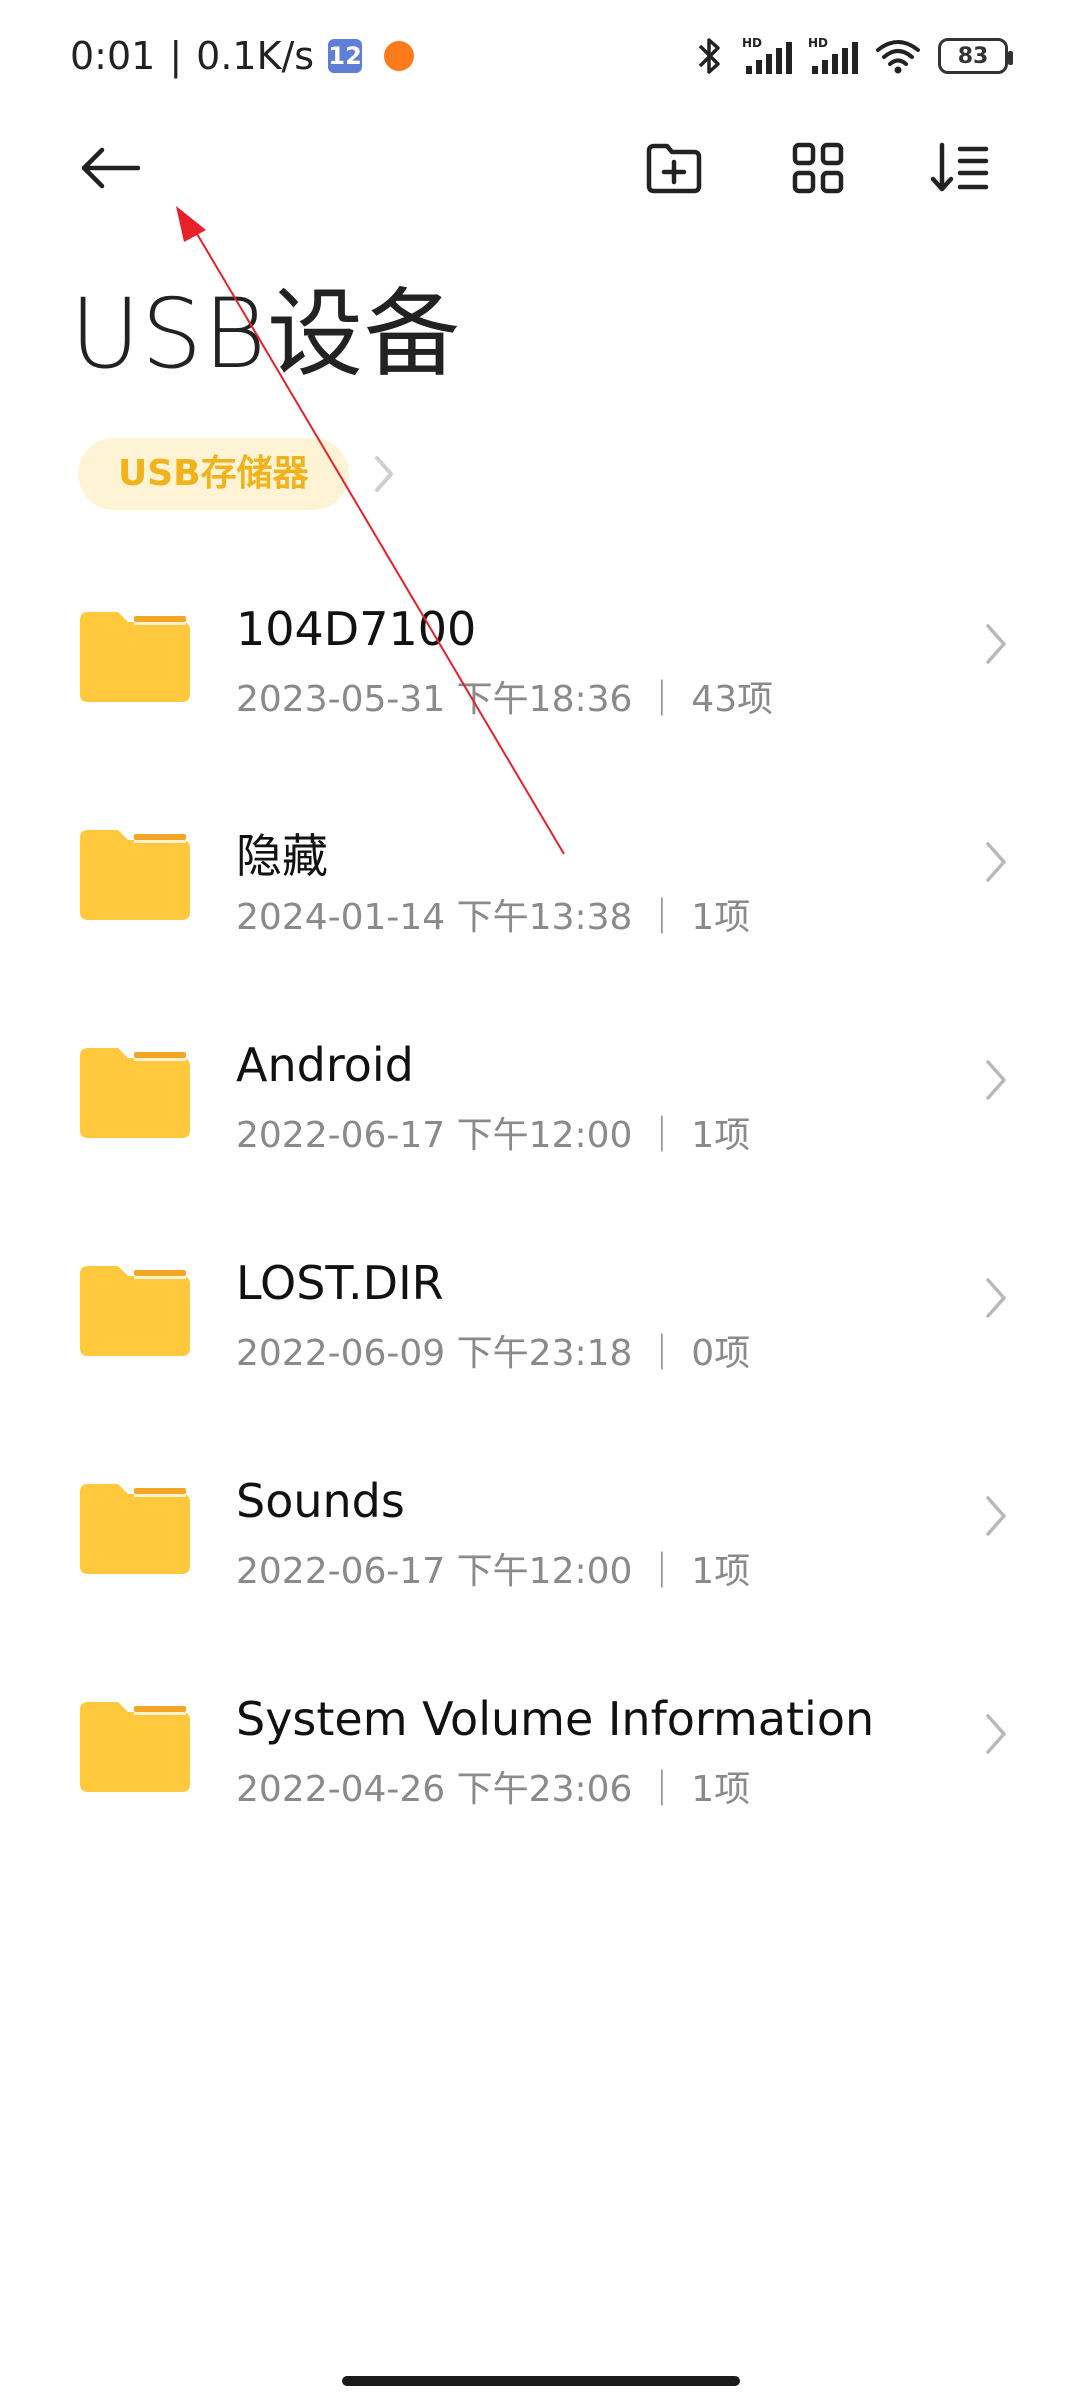  I want to click on back-button, so click(110, 168).